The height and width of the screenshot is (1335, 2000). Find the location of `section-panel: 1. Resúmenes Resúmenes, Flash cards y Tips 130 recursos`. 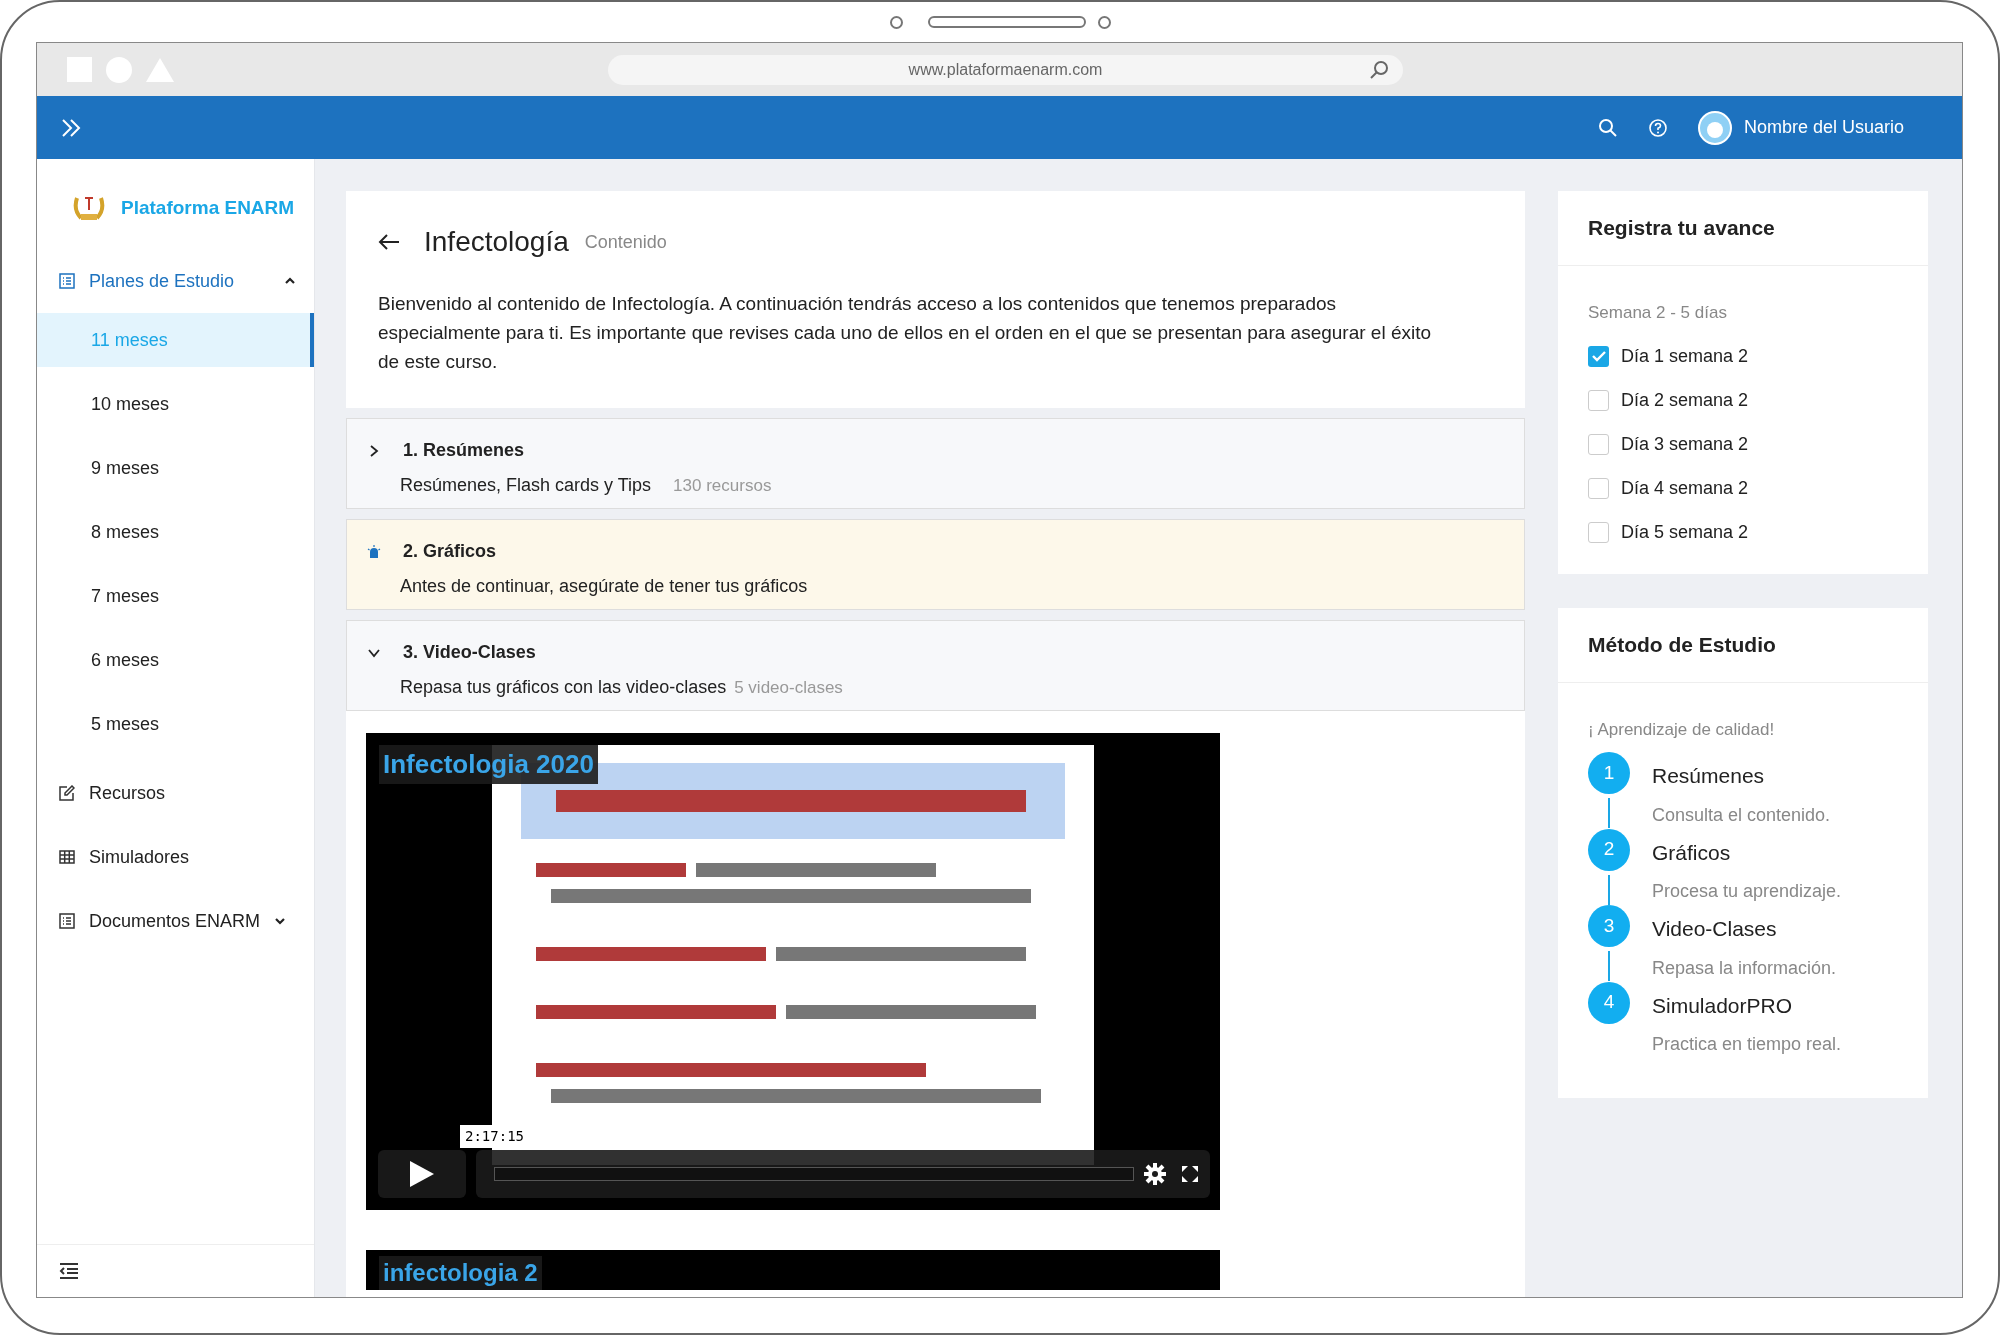

section-panel: 1. Resúmenes Resúmenes, Flash cards y Tips 130 recursos is located at coordinates (935, 463).